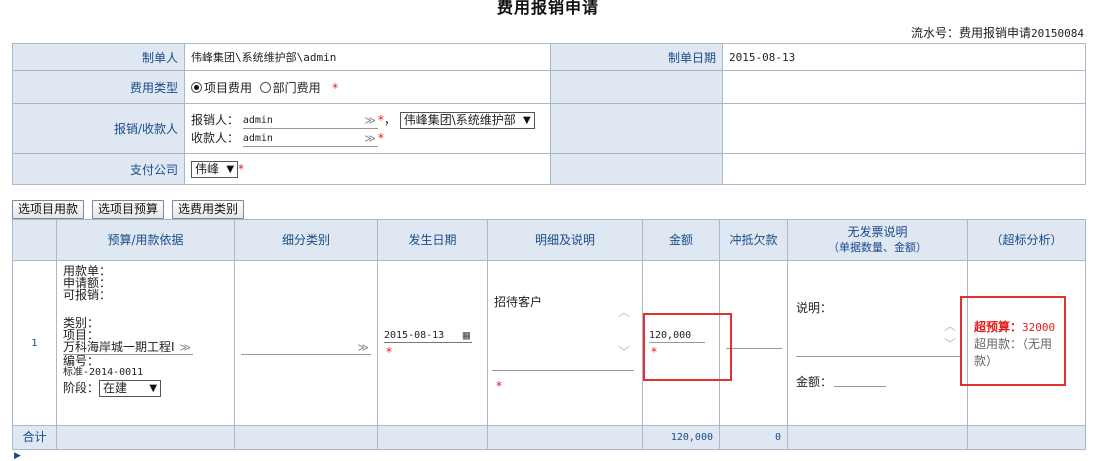 Image resolution: width=1096 pixels, height=461 pixels. What do you see at coordinates (215, 169) in the screenshot?
I see `pay-company-select: 伟峰 ▼` at bounding box center [215, 169].